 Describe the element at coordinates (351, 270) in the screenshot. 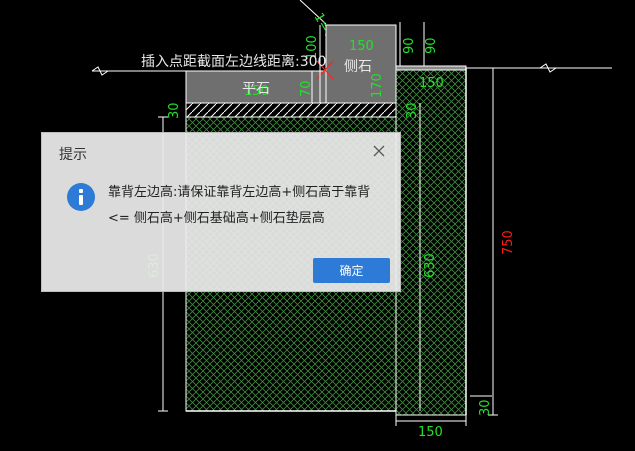

I see `ok-button: 确定` at that location.